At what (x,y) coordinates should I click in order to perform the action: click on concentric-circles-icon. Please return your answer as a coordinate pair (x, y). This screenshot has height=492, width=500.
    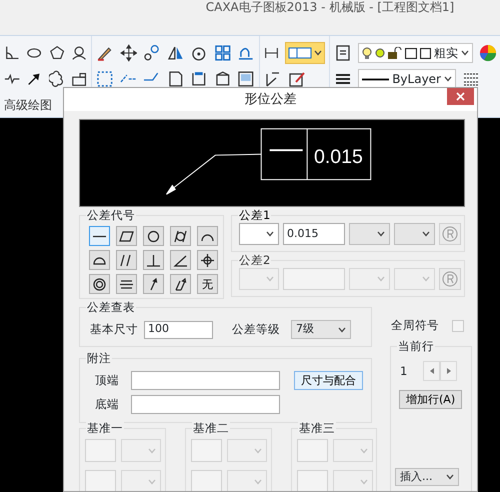
    Looking at the image, I should click on (99, 284).